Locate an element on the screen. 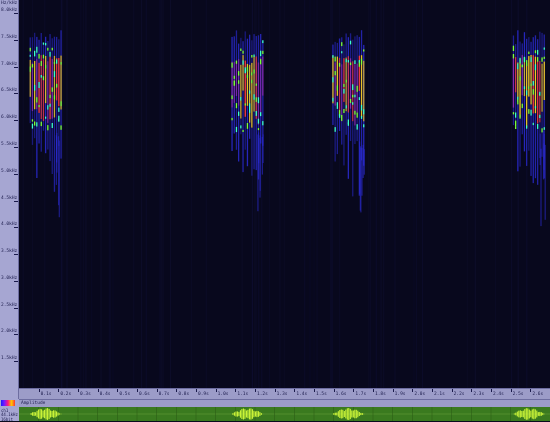  time-tick-label: 0.9s is located at coordinates (203, 394).